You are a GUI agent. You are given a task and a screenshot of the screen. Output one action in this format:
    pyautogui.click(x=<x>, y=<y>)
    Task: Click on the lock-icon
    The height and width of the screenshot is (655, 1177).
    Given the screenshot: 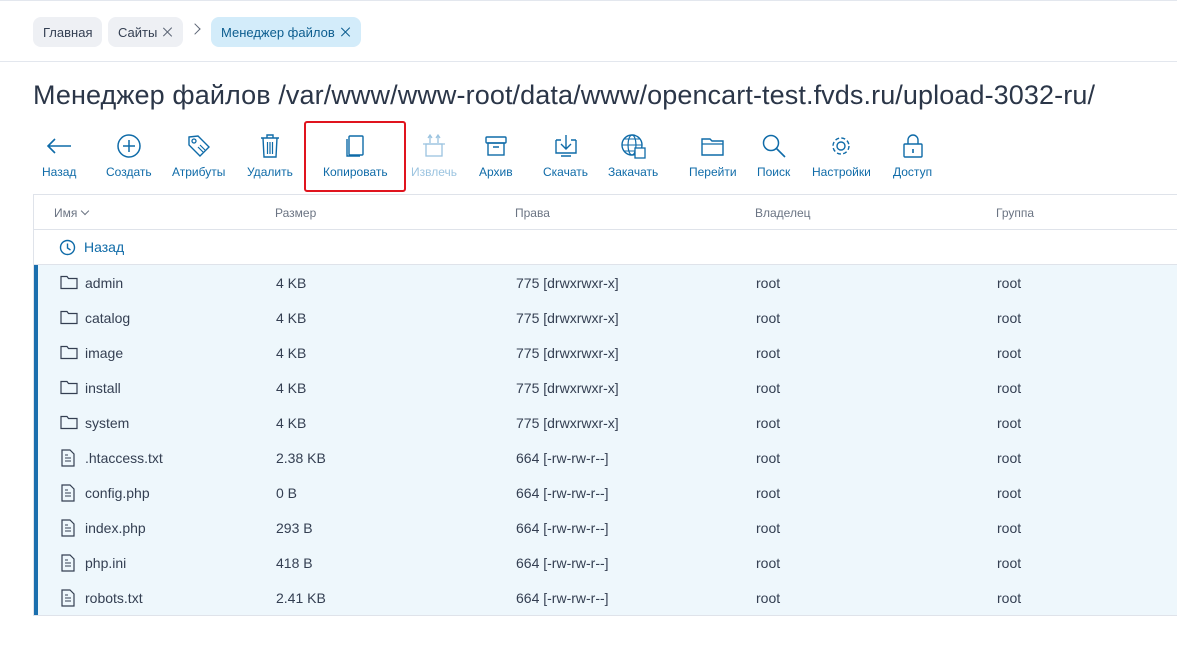 What is the action you would take?
    pyautogui.click(x=913, y=146)
    